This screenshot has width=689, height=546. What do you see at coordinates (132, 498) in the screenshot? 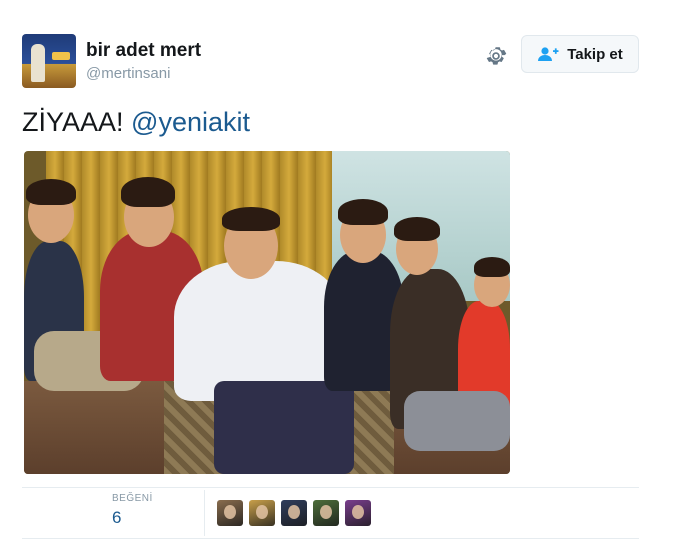
I see `likes-label: BEĞENİ` at bounding box center [132, 498].